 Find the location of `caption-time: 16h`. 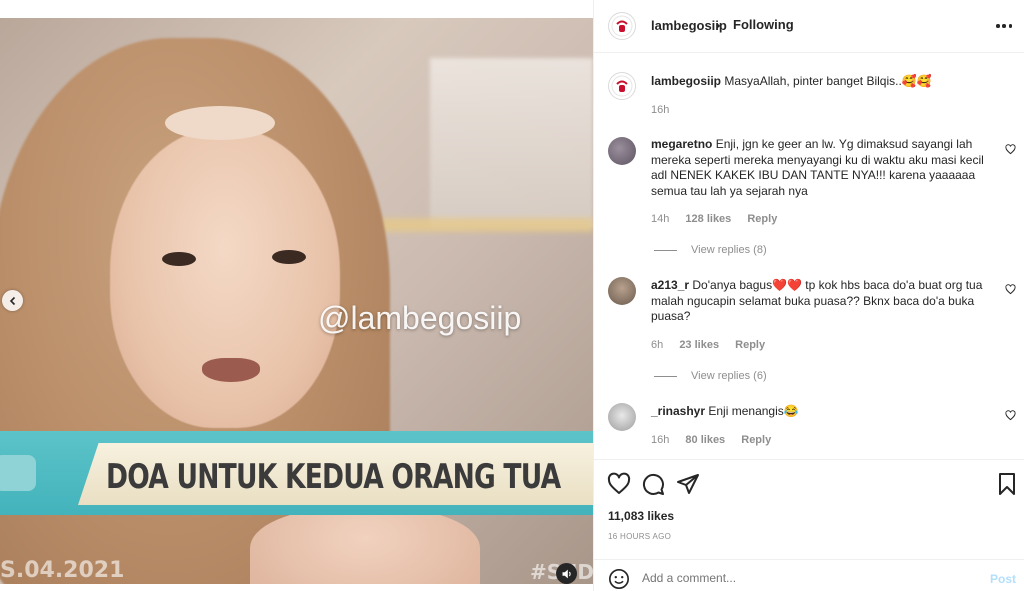

caption-time: 16h is located at coordinates (660, 110).